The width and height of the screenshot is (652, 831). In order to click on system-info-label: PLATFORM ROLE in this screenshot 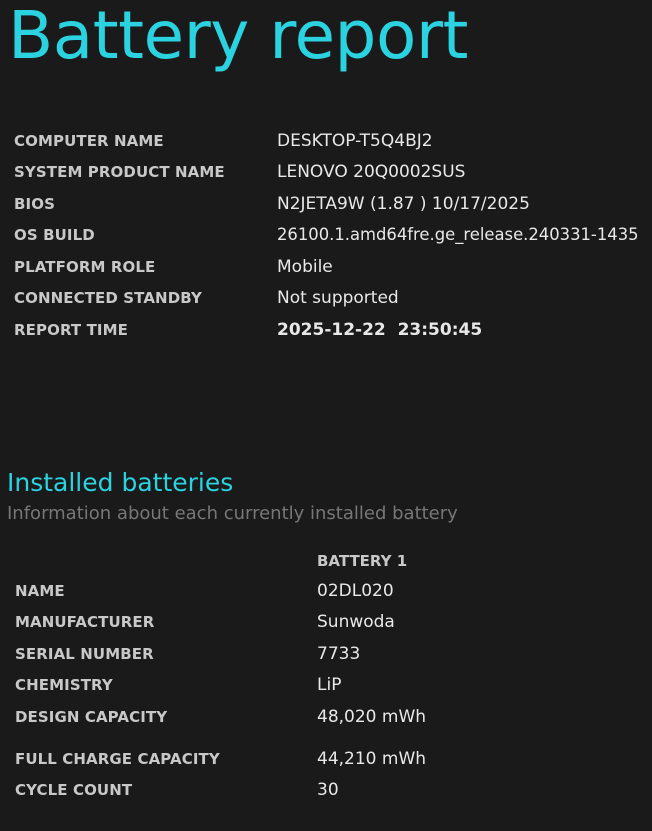, I will do `click(85, 267)`.